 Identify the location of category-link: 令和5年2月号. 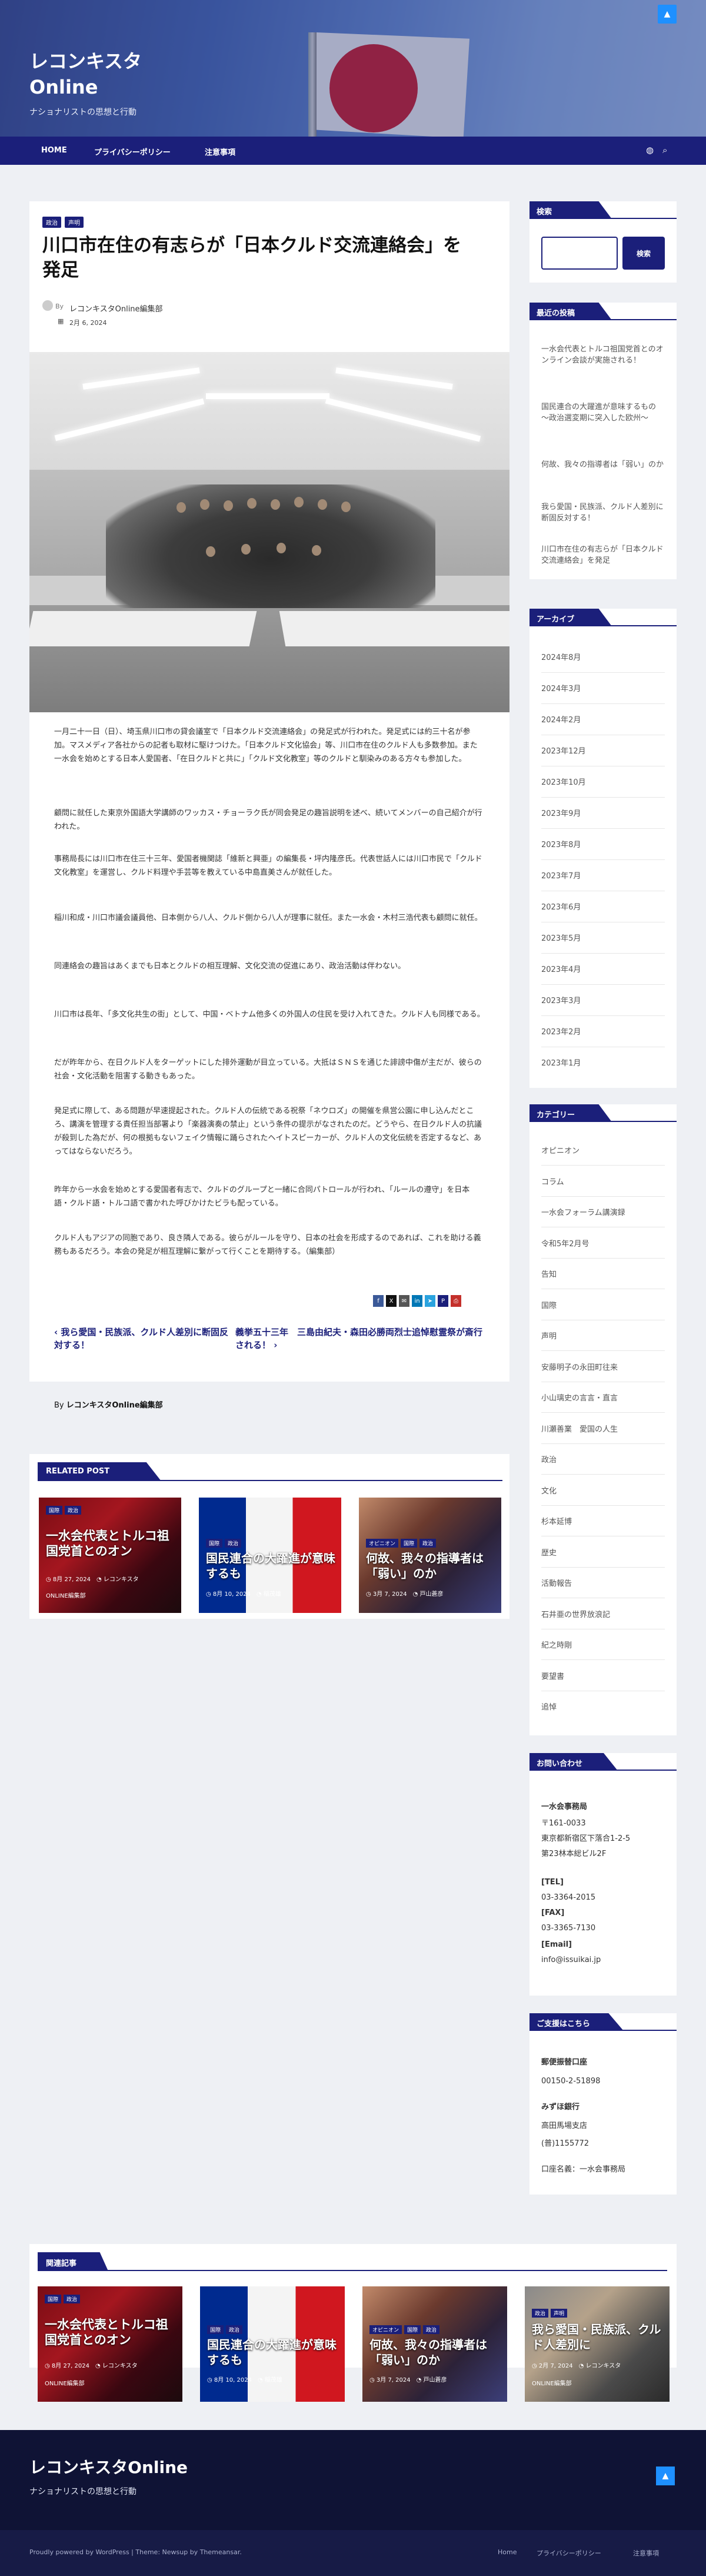
(604, 1244).